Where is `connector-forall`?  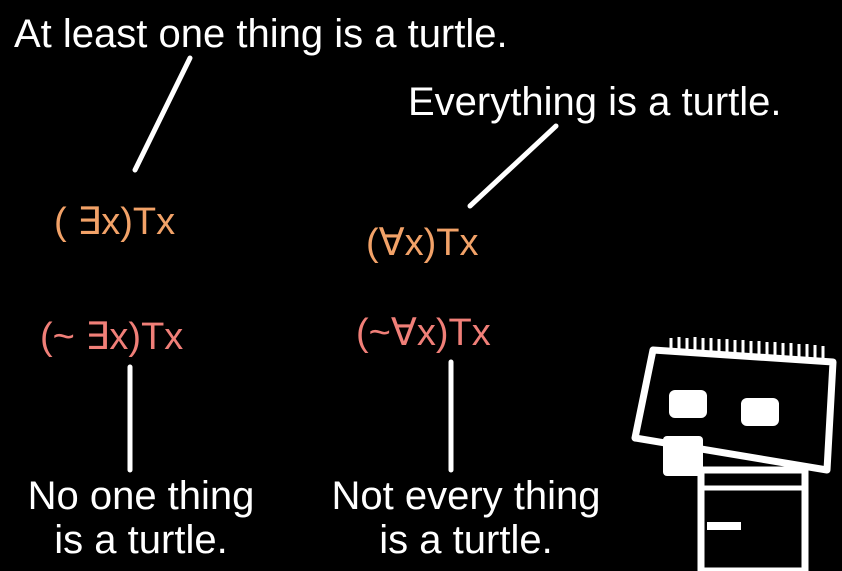
connector-forall is located at coordinates (513, 166).